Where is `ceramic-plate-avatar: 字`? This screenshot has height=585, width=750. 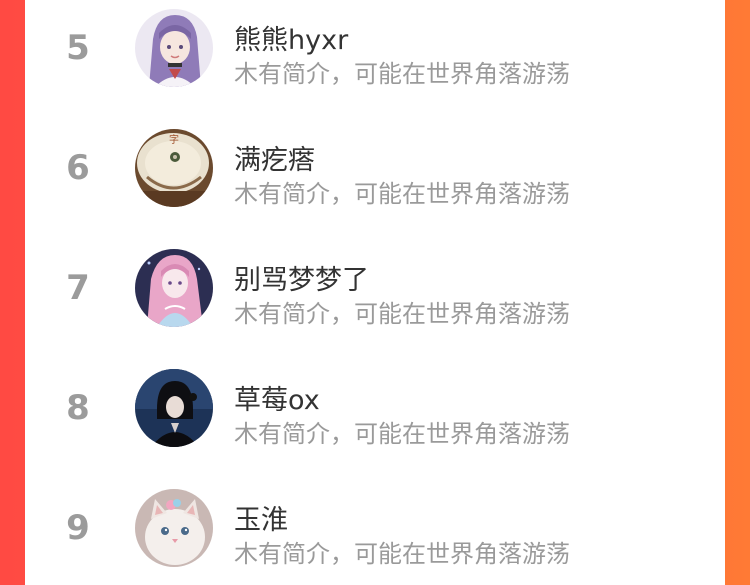
ceramic-plate-avatar: 字 is located at coordinates (174, 168).